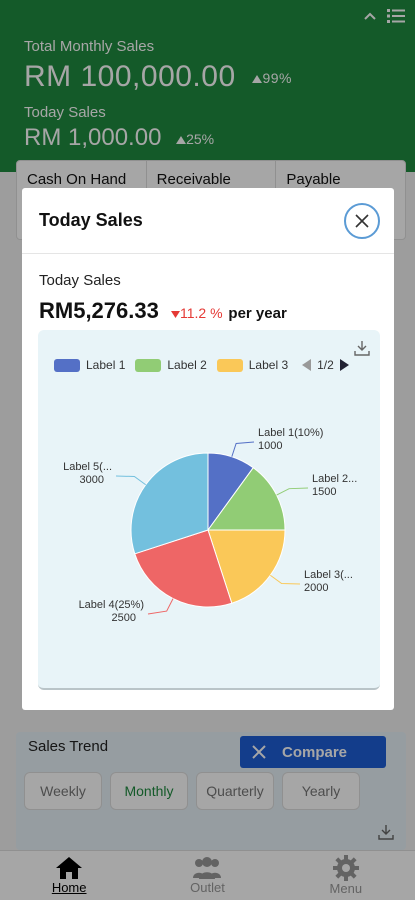 This screenshot has width=415, height=900. I want to click on pie-label-value: 1500, so click(324, 492).